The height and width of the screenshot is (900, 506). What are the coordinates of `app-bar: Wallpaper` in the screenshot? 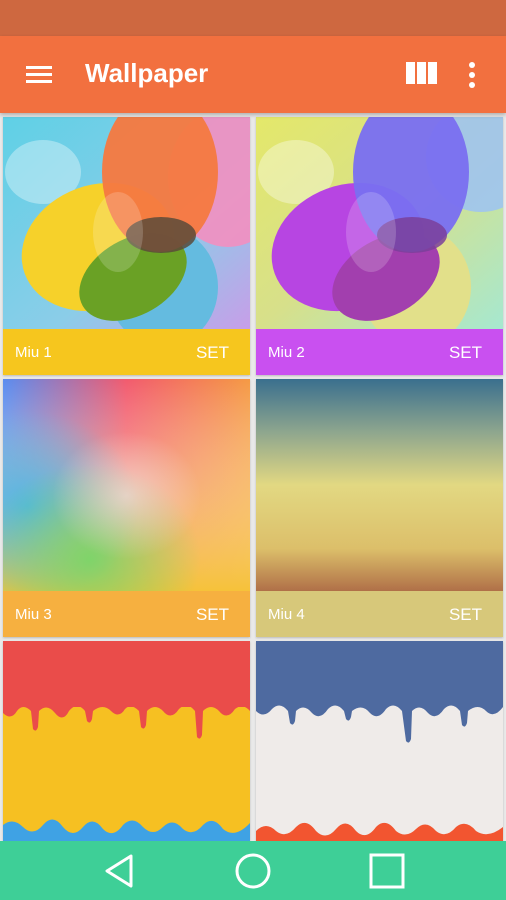 It's located at (253, 74).